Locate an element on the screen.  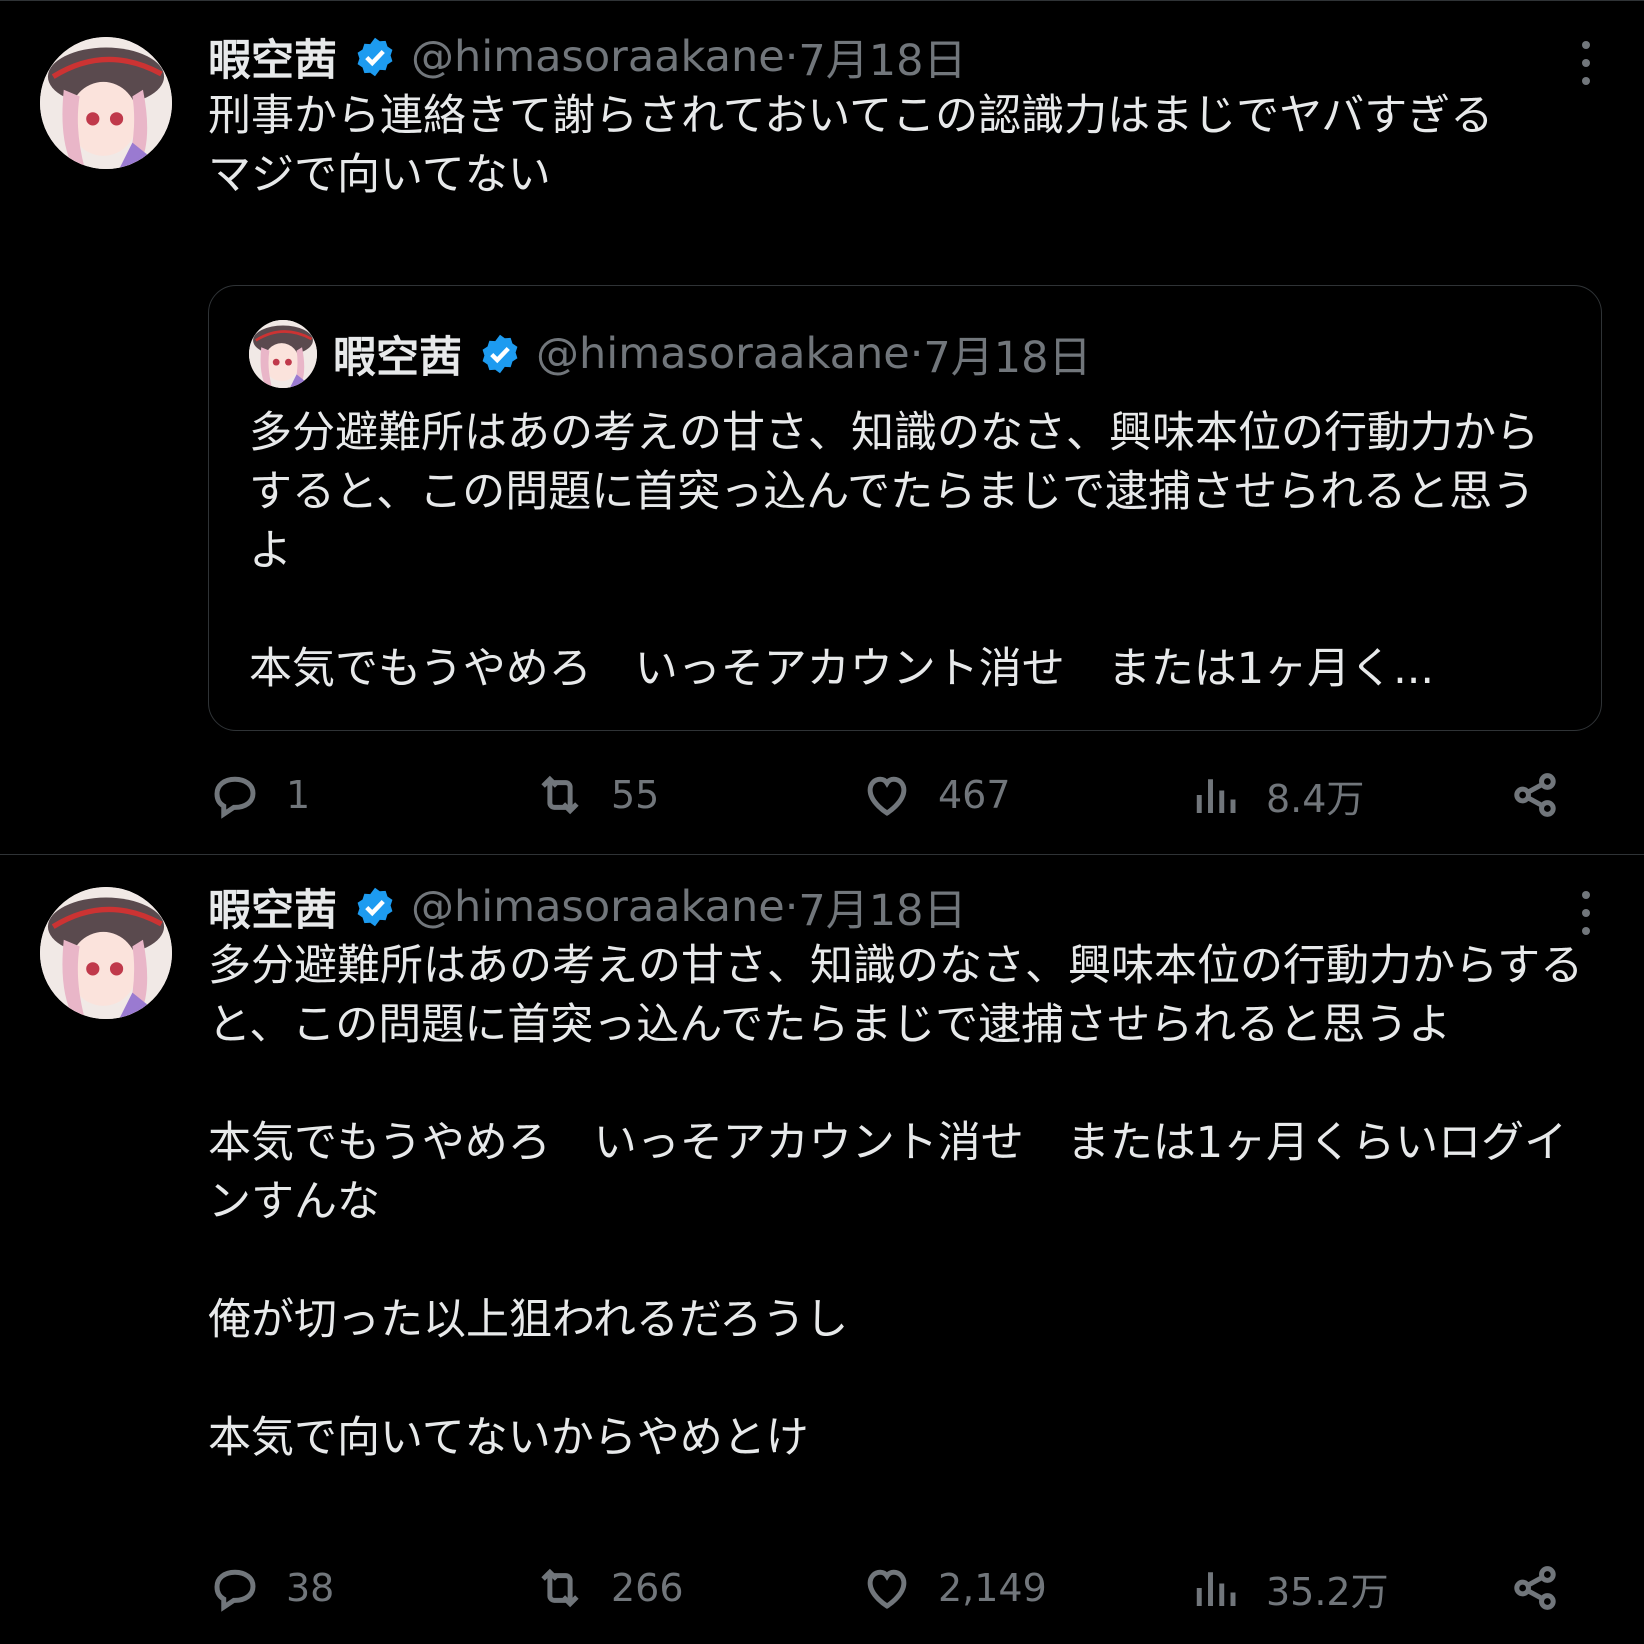
quoted-avatar is located at coordinates (283, 354).